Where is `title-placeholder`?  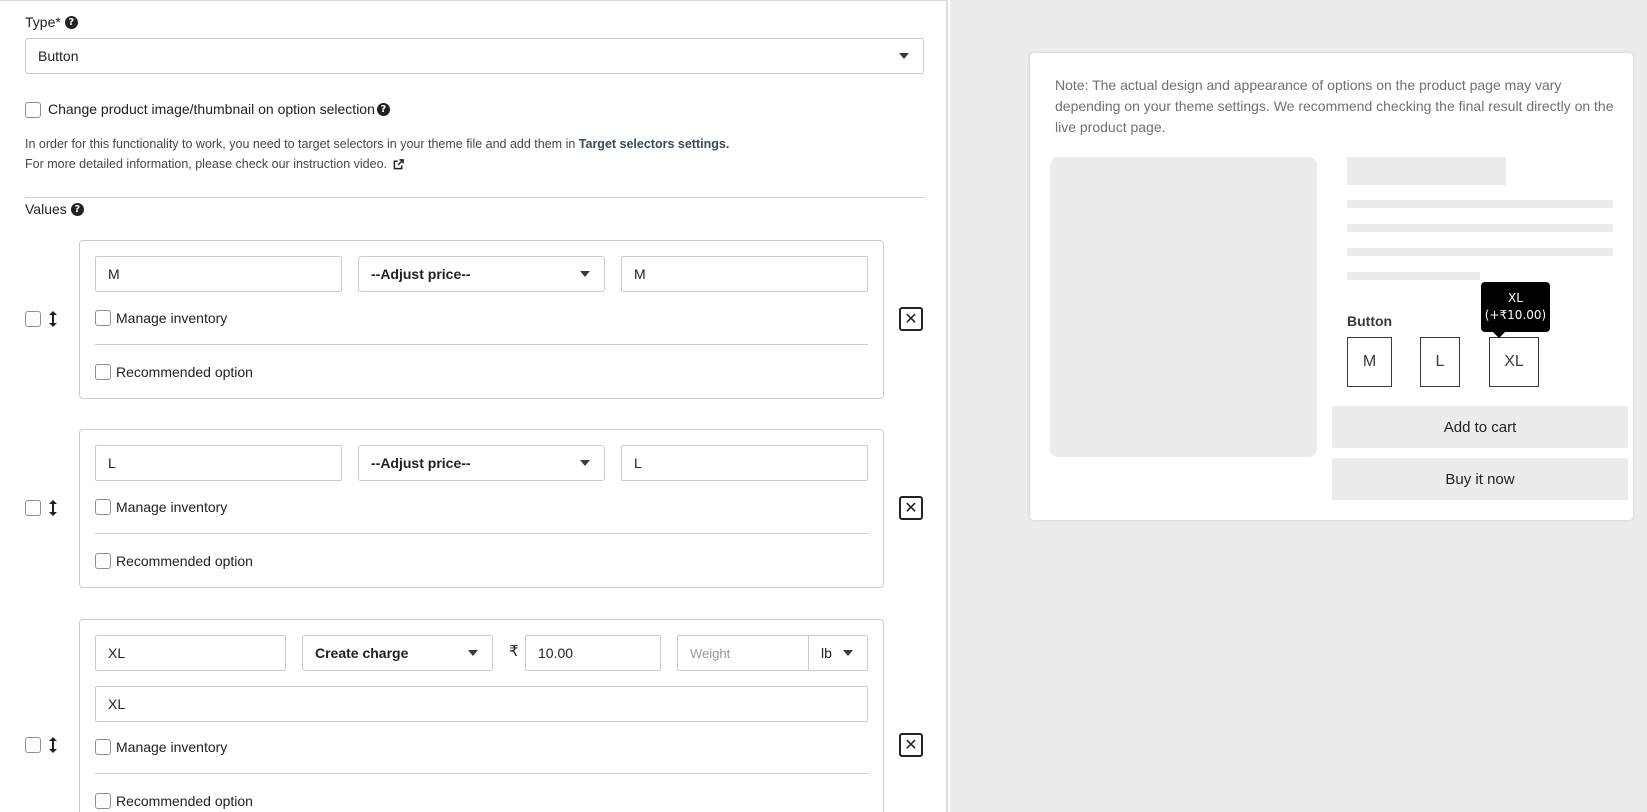
title-placeholder is located at coordinates (1426, 171).